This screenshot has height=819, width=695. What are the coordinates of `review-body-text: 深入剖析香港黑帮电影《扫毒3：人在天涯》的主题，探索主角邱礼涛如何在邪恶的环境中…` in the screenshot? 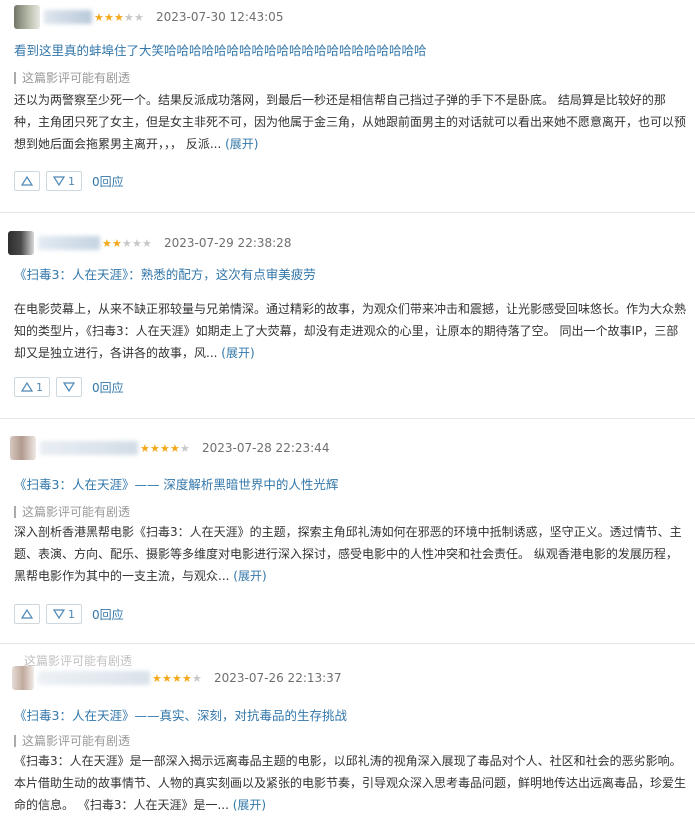 It's located at (348, 554).